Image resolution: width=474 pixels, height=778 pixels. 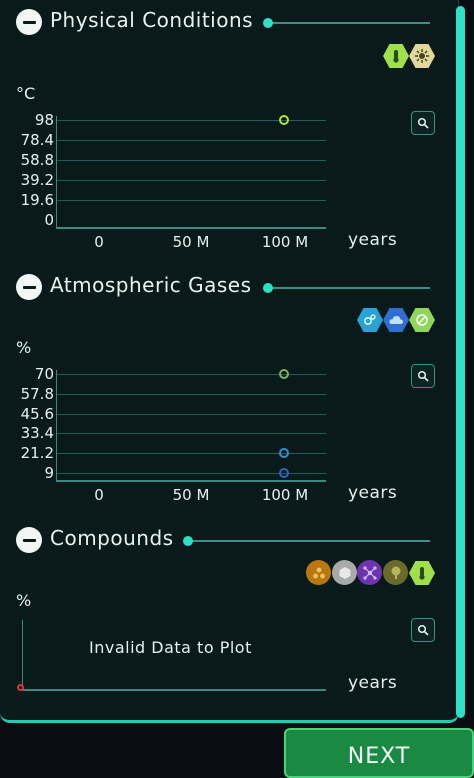 I want to click on compounds-header: Compounds, so click(x=223, y=539).